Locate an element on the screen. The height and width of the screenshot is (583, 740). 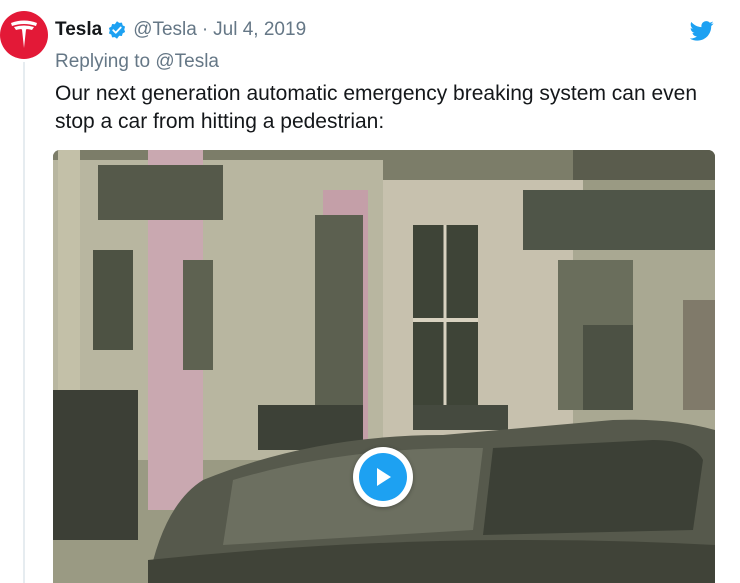
play-button is located at coordinates (383, 477).